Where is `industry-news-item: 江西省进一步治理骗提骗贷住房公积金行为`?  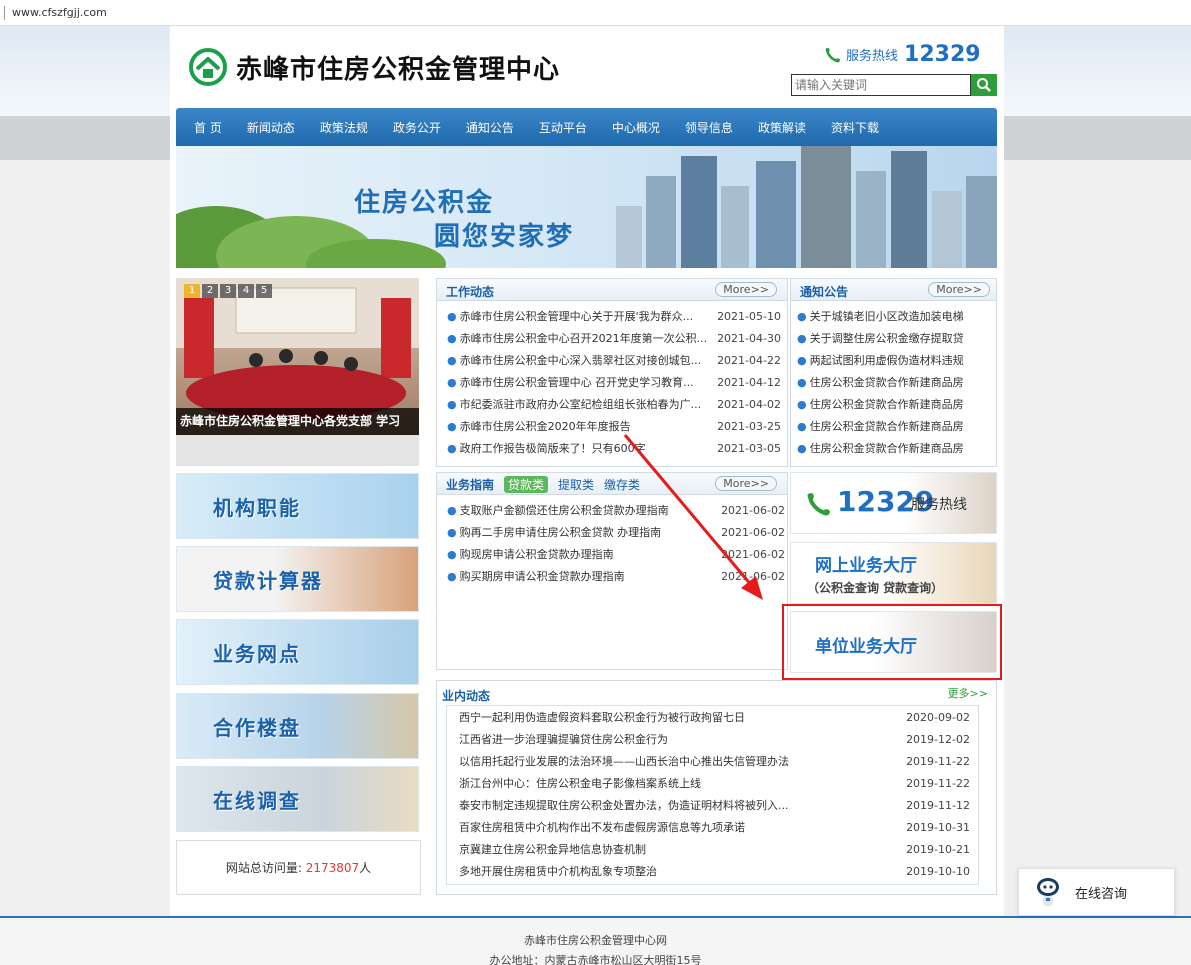
industry-news-item: 江西省进一步治理骗提骗贷住房公积金行为 is located at coordinates (563, 740).